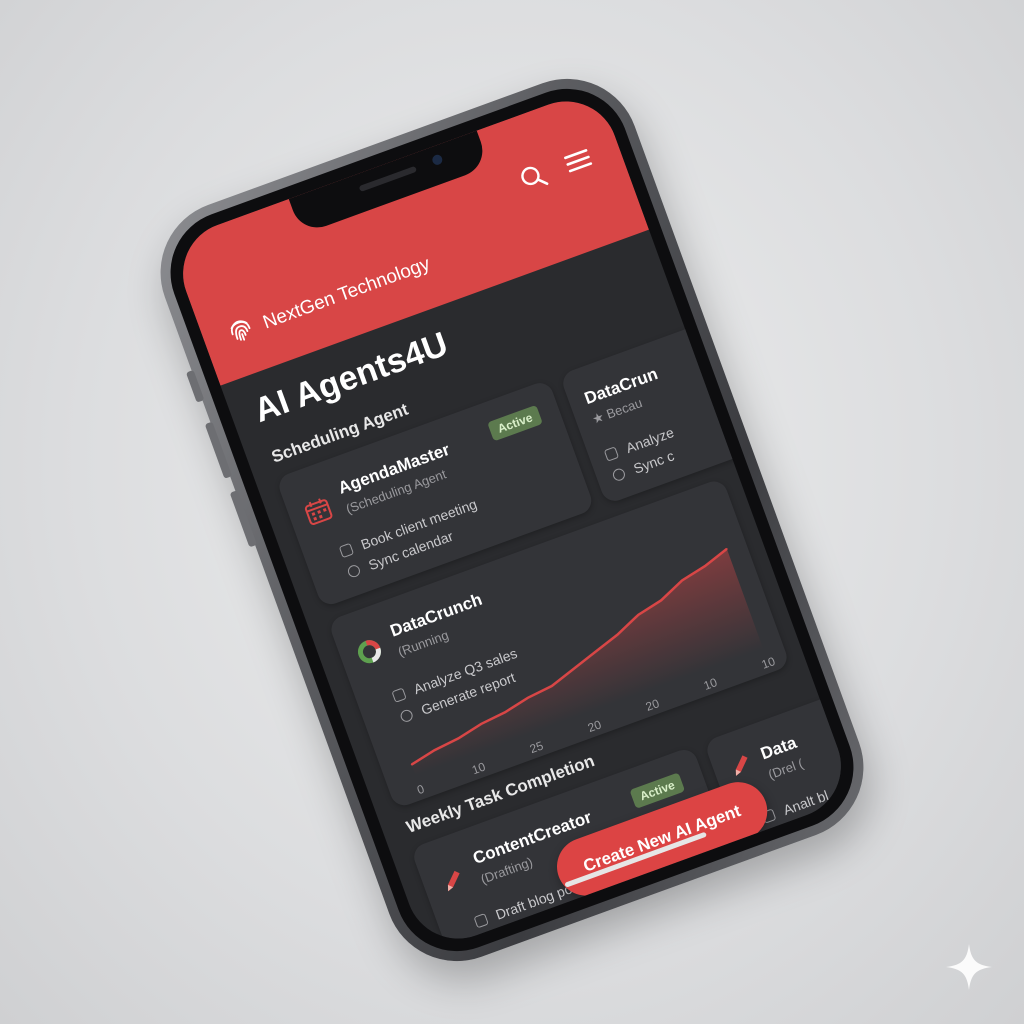 Image resolution: width=1024 pixels, height=1024 pixels. I want to click on fingerprint-icon, so click(241, 331).